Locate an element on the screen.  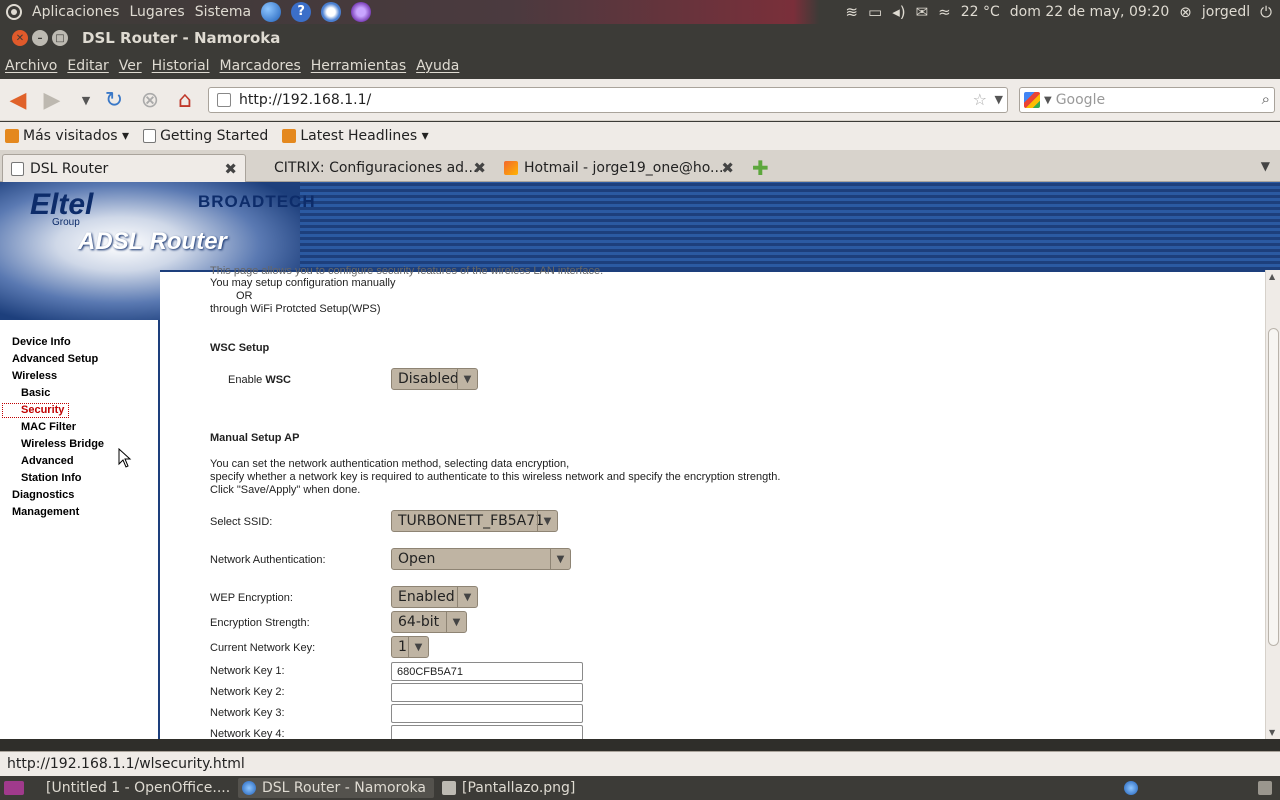
window-close-button: ✕ is located at coordinates (20, 38).